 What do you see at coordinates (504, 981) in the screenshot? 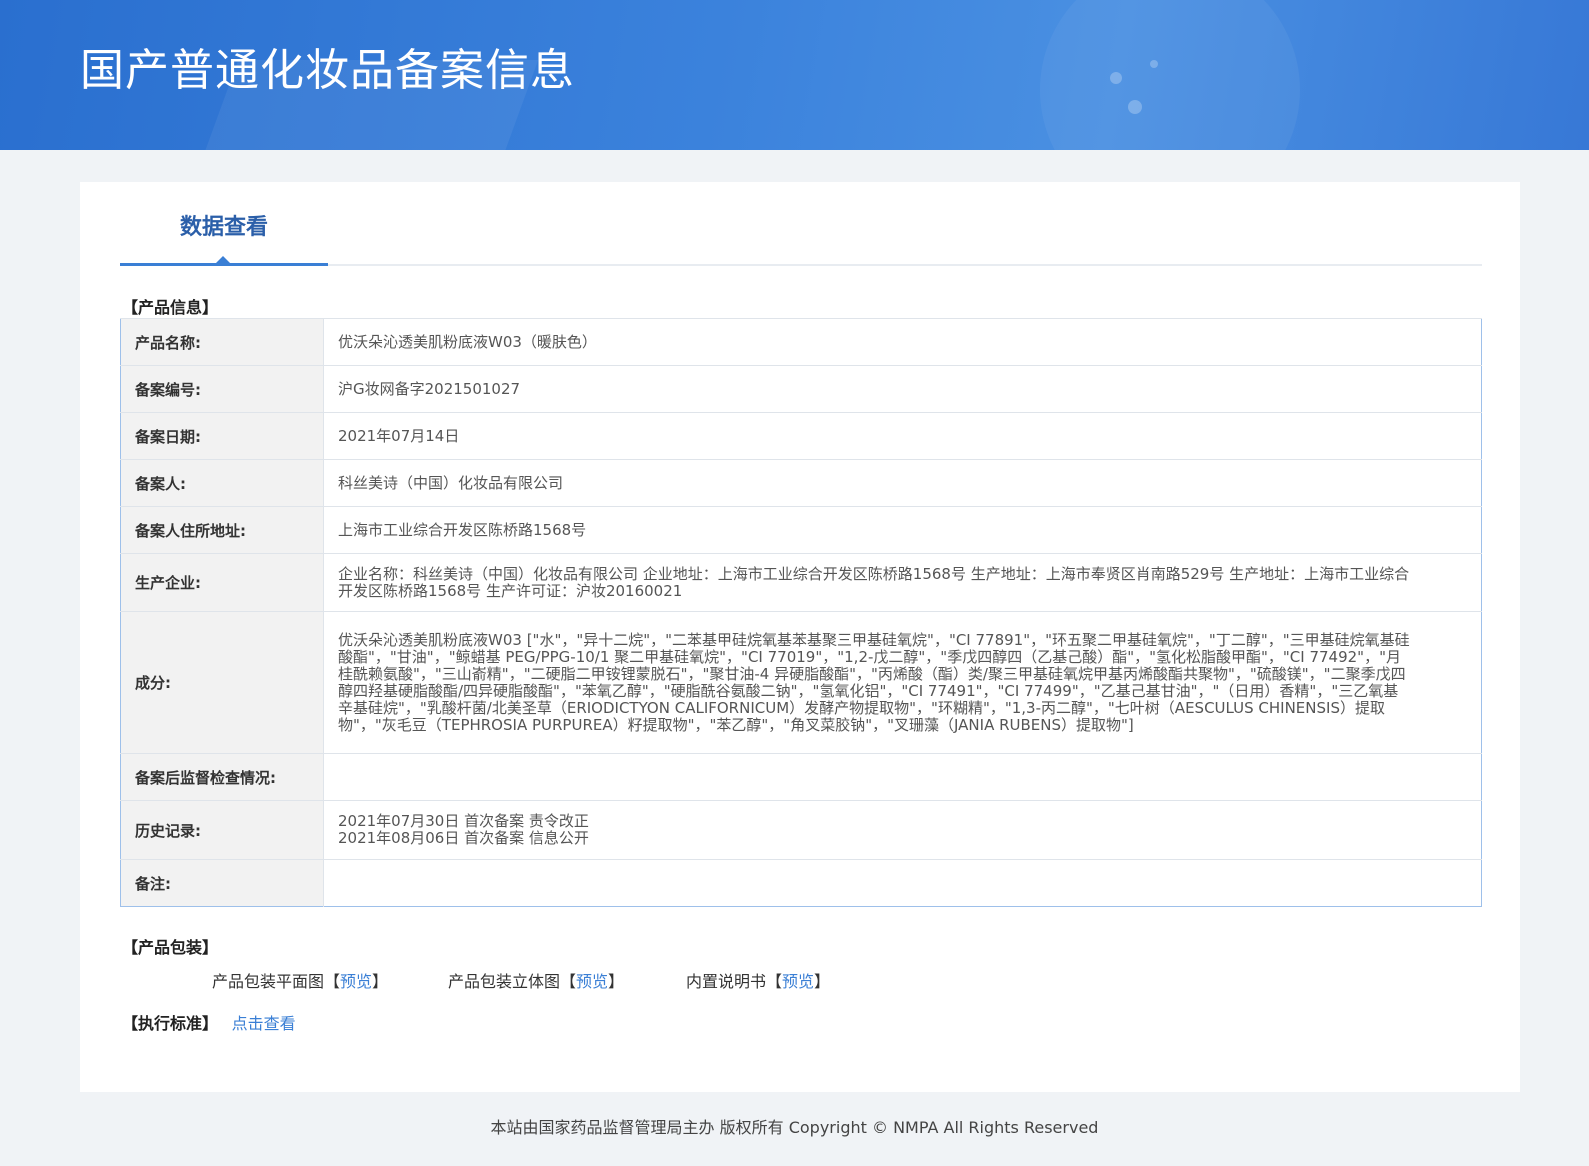
I see `packaging-item-label: 产品包装立体图` at bounding box center [504, 981].